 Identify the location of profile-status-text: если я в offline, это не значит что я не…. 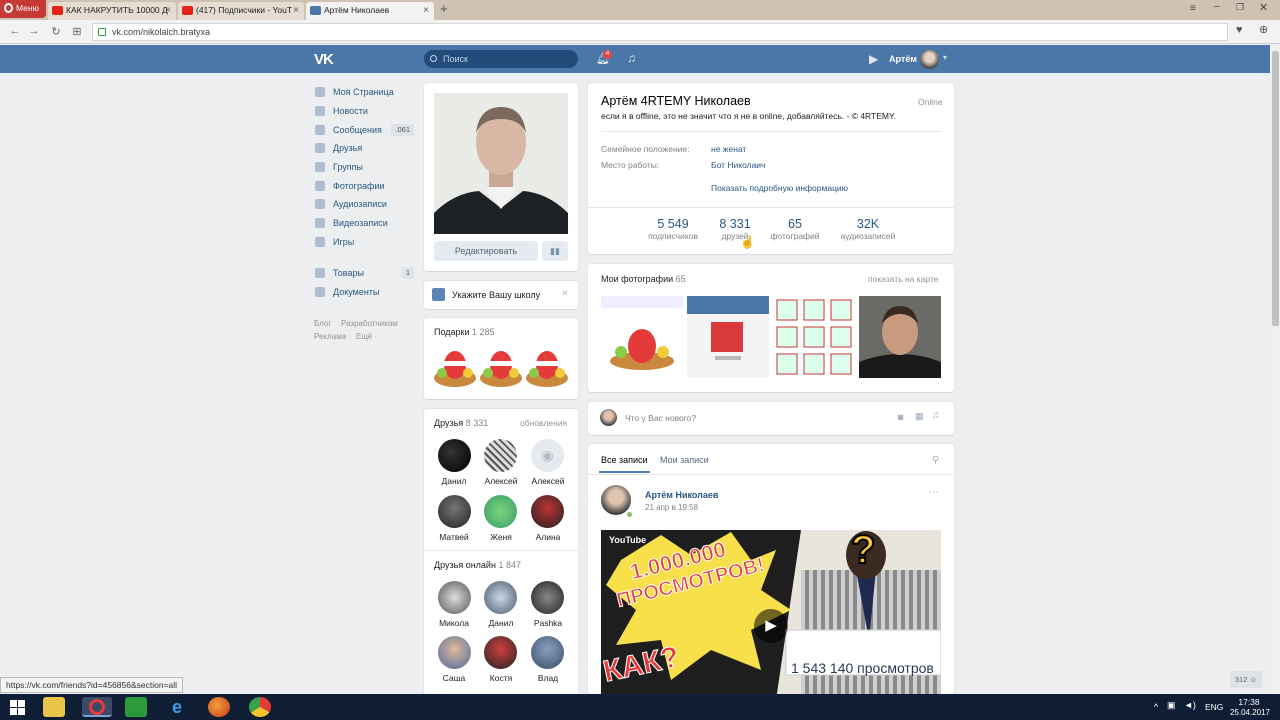
(771, 116).